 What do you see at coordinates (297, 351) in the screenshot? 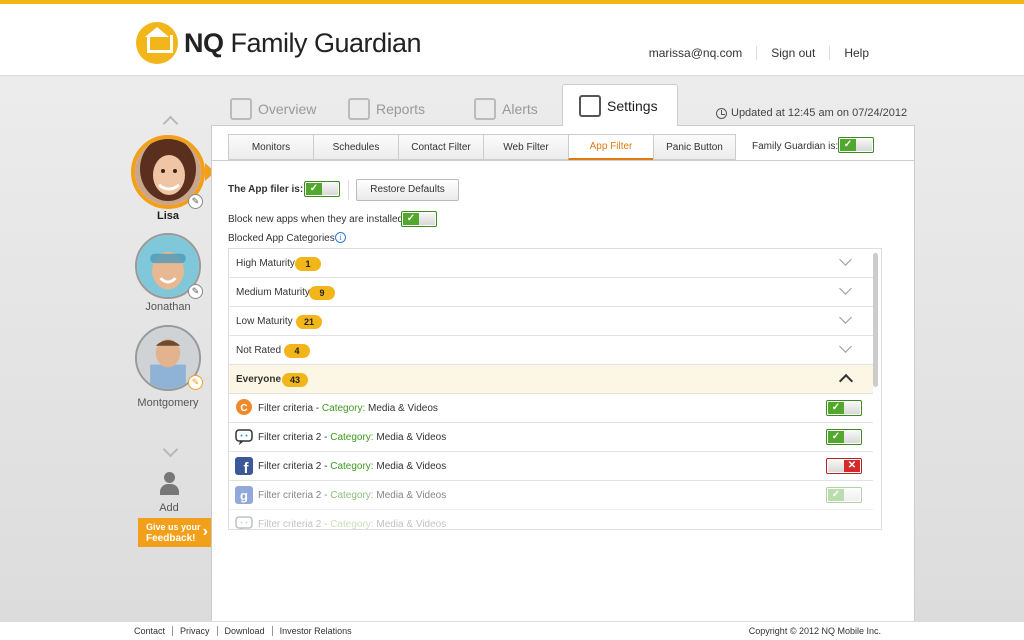
I see `count-badge: 4` at bounding box center [297, 351].